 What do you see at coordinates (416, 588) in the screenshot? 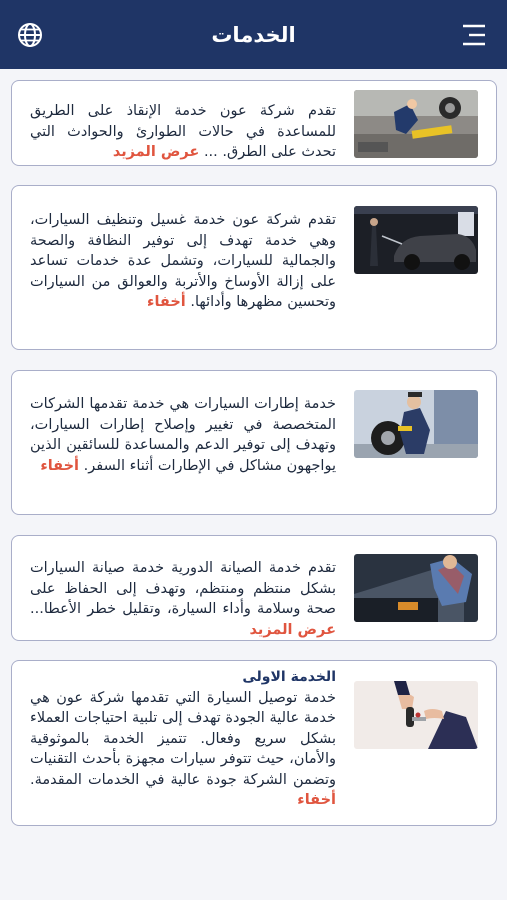
I see `periodic-maintenance-photo` at bounding box center [416, 588].